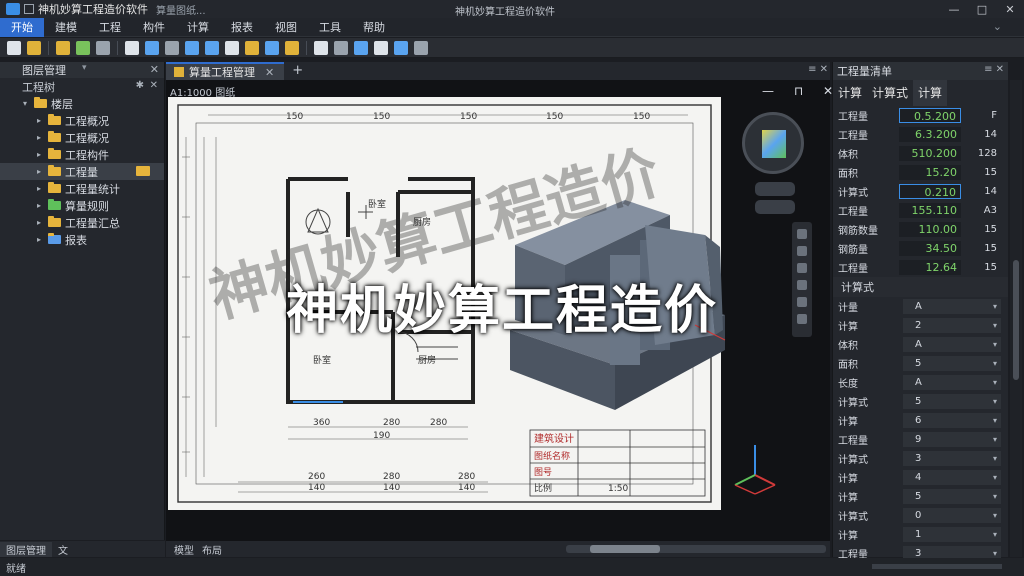 The height and width of the screenshot is (576, 1024). Describe the element at coordinates (25, 103) in the screenshot. I see `chevron-down-icon: ▾` at that location.